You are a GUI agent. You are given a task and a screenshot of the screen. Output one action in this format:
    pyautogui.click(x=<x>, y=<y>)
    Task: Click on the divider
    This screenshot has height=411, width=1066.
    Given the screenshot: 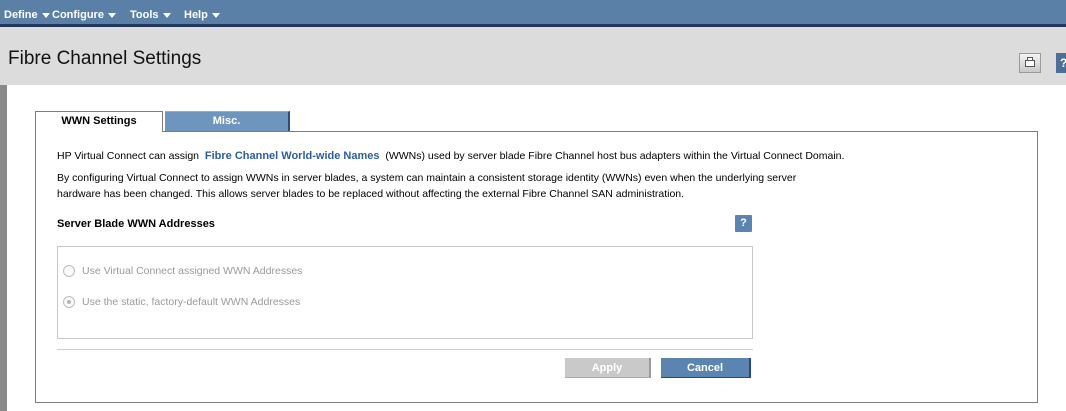 What is the action you would take?
    pyautogui.click(x=405, y=349)
    